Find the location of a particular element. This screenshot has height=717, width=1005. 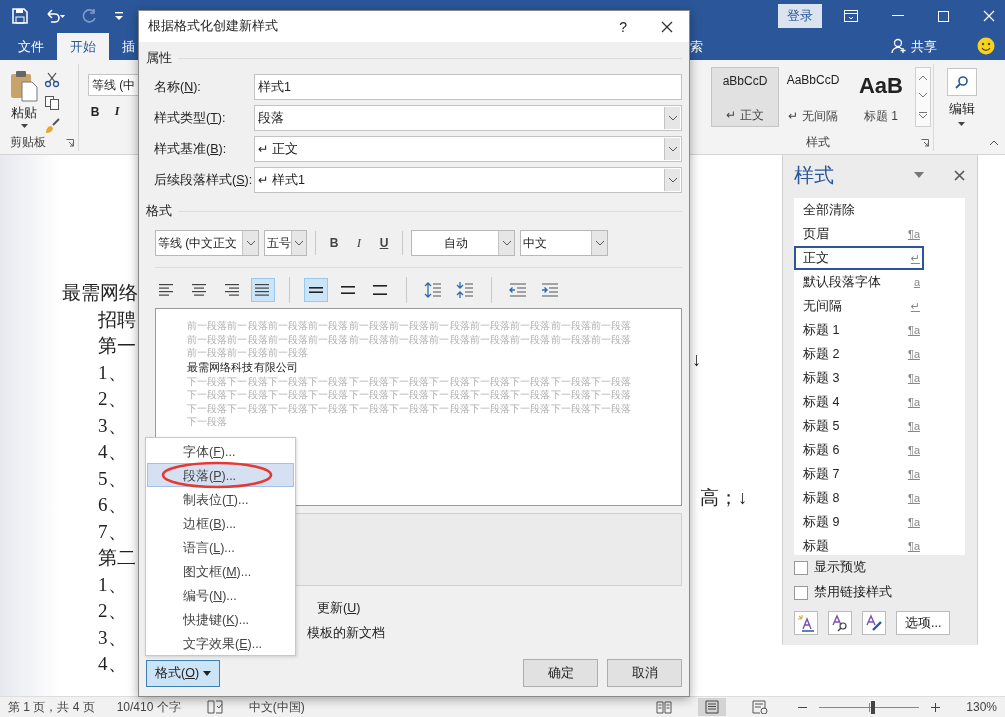

document-text: 7、 is located at coordinates (112, 531).